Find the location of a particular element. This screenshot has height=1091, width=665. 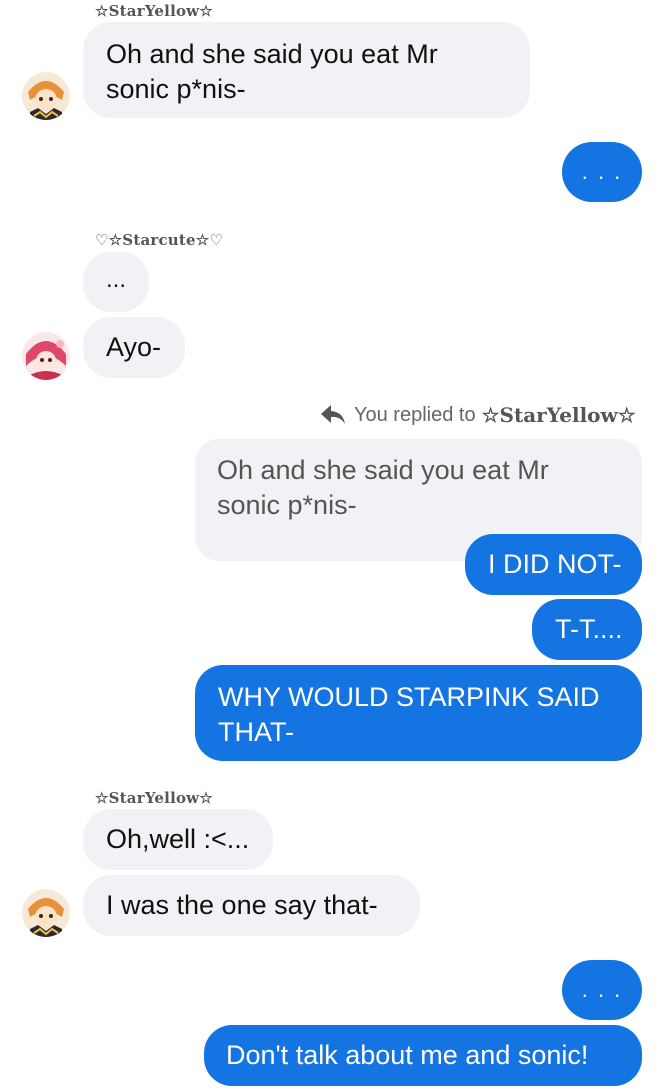

reply-indicator: You replied to ☆StarYellow☆ is located at coordinates (478, 415).